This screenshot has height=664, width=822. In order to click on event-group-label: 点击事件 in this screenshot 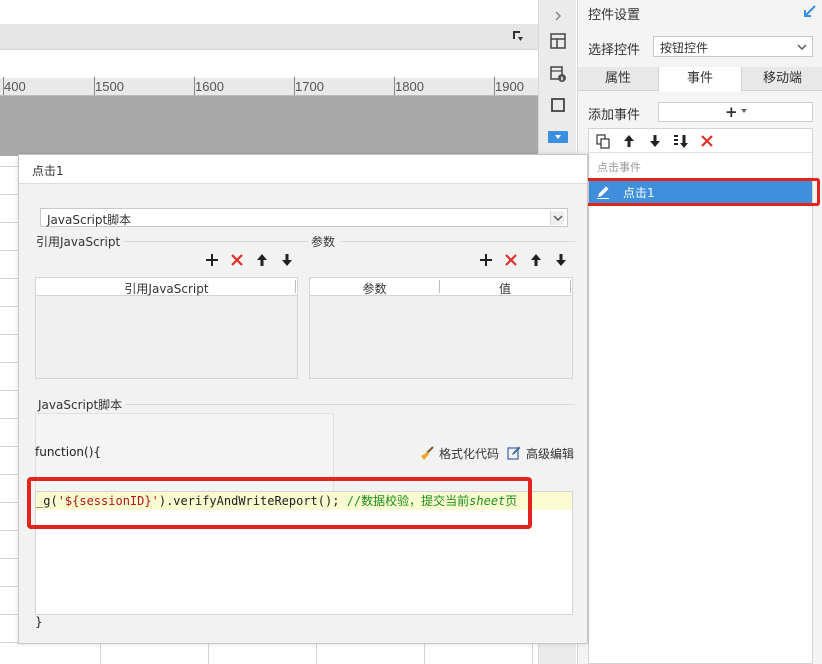, I will do `click(619, 167)`.